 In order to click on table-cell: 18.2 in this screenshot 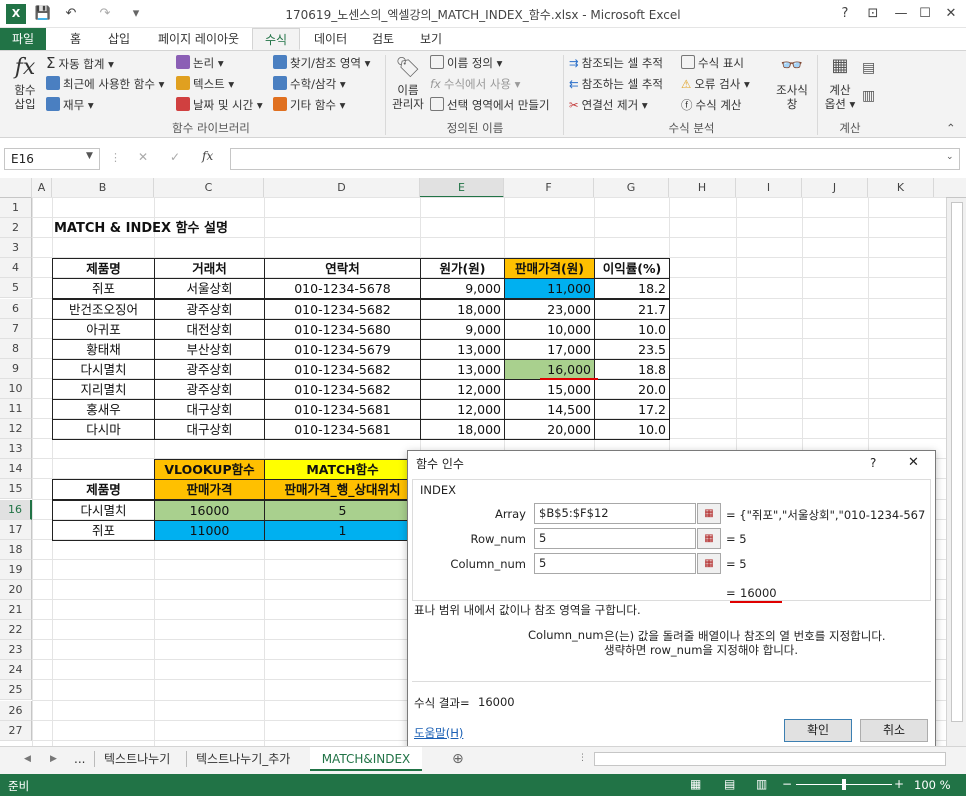, I will do `click(632, 289)`.